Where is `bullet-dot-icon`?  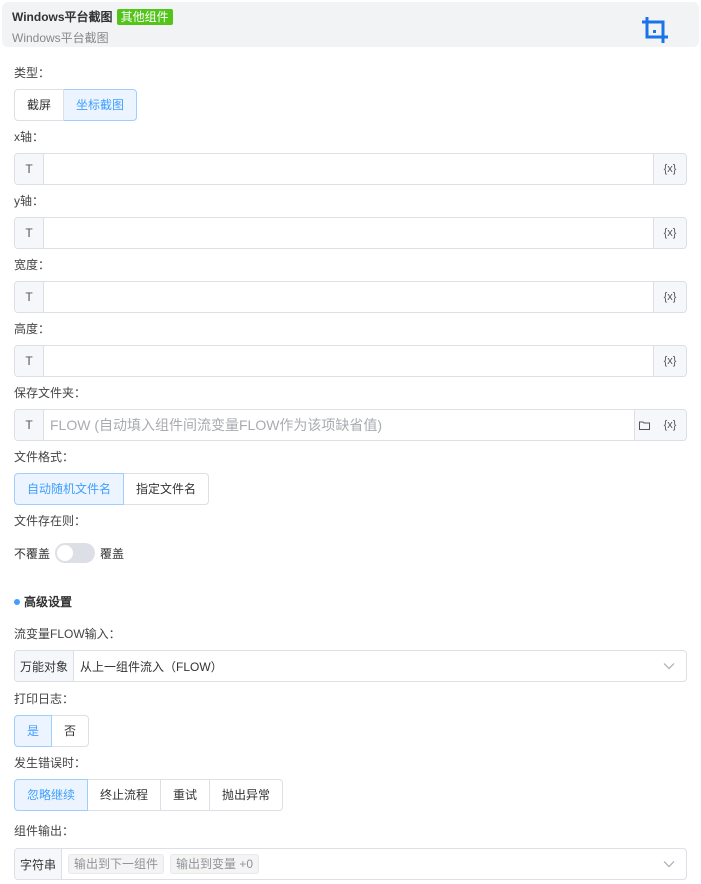 bullet-dot-icon is located at coordinates (17, 601).